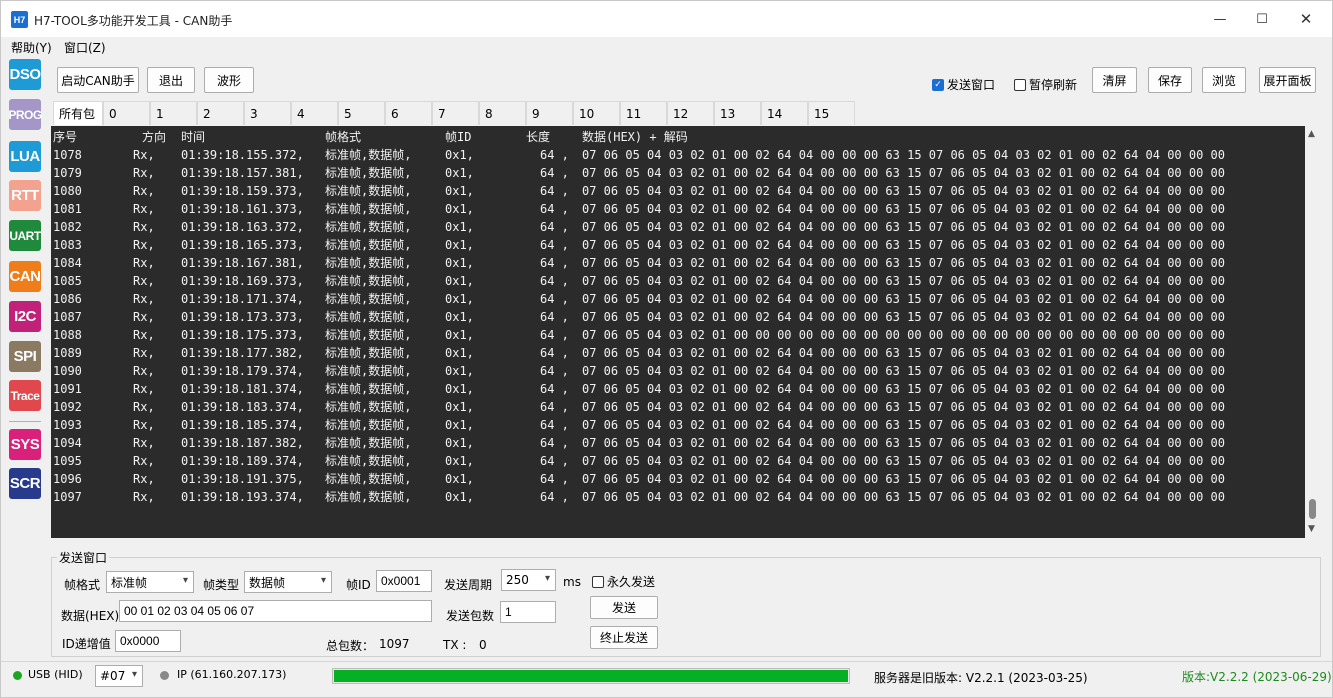  What do you see at coordinates (549, 113) in the screenshot?
I see `tab-channel-9: 9` at bounding box center [549, 113].